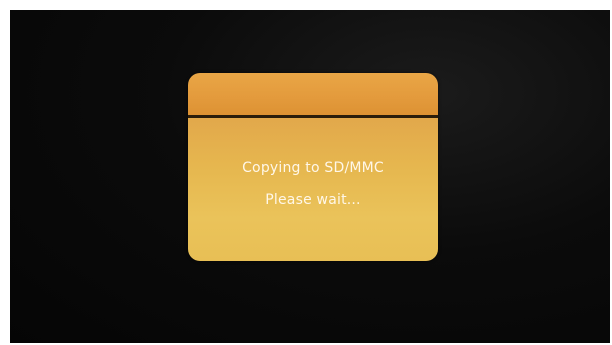 This screenshot has height=345, width=612. I want to click on copying-status-text: Copying to SD/MMC, so click(313, 168).